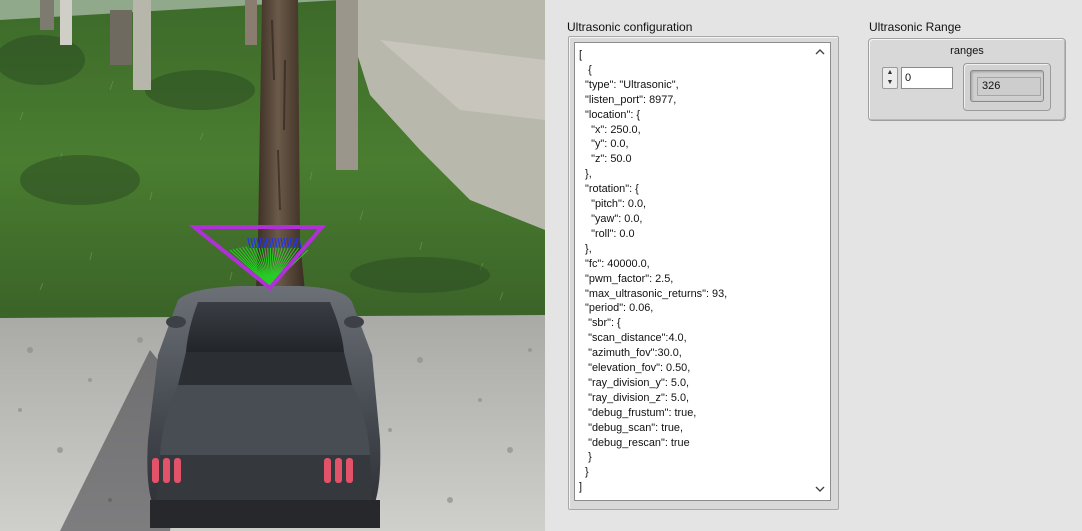  What do you see at coordinates (915, 27) in the screenshot?
I see `range-label: Ultrasonic Range` at bounding box center [915, 27].